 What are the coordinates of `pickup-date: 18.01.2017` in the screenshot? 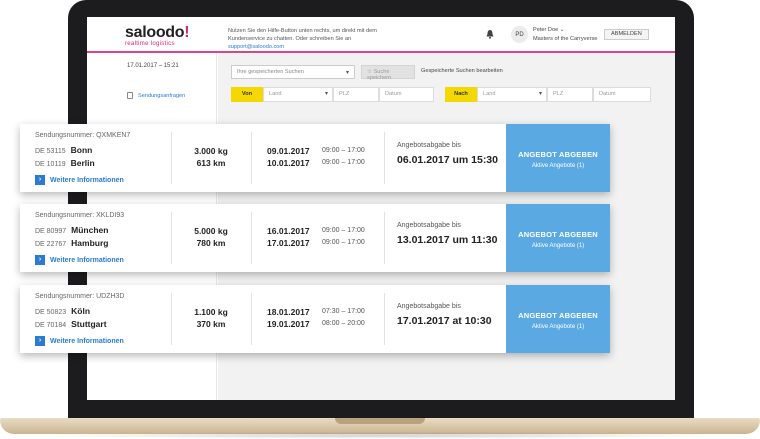 It's located at (288, 312).